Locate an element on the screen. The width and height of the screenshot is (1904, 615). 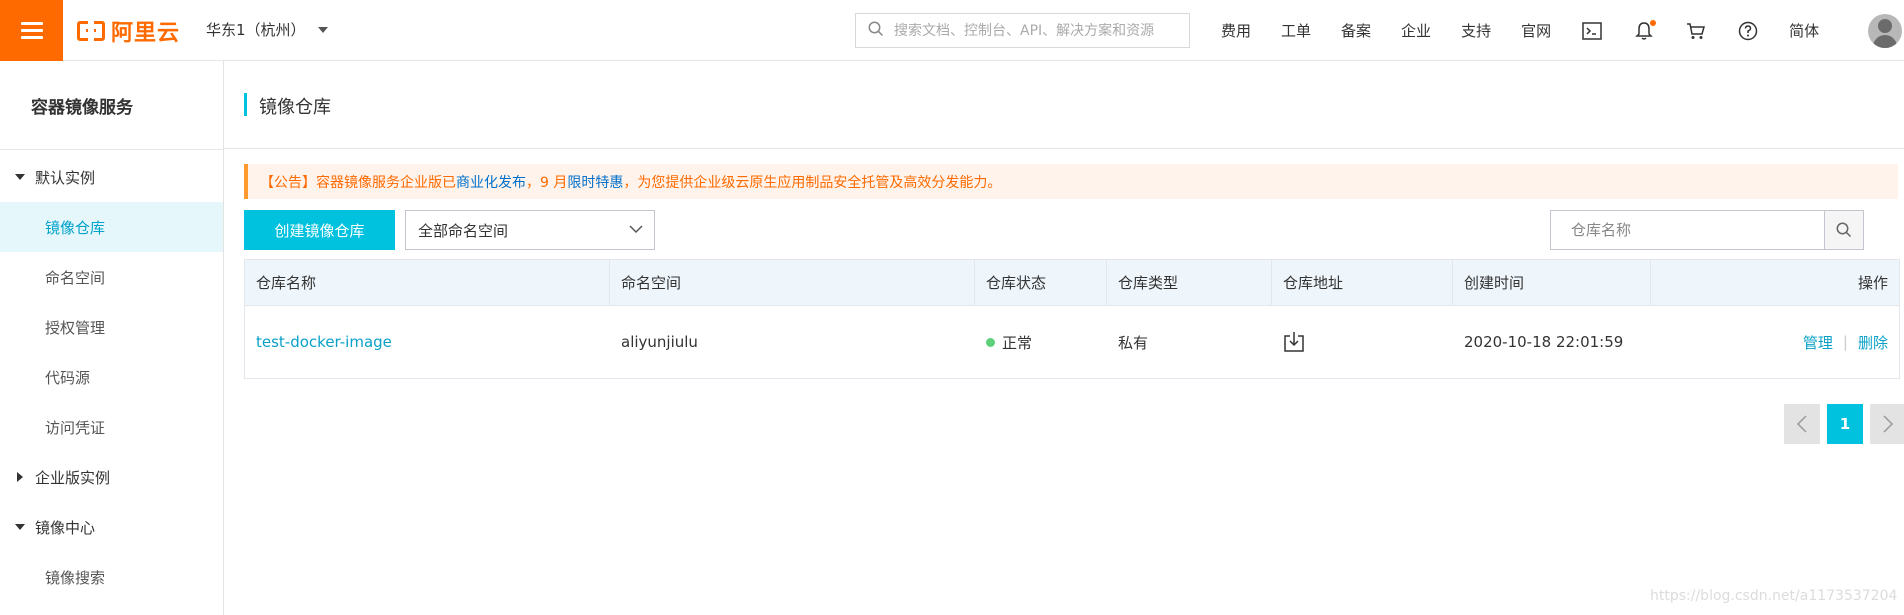
top-navbar: 阿里云 华东1（杭州） 费用 工单 备案 企业 支持 官网 简体 is located at coordinates (952, 30).